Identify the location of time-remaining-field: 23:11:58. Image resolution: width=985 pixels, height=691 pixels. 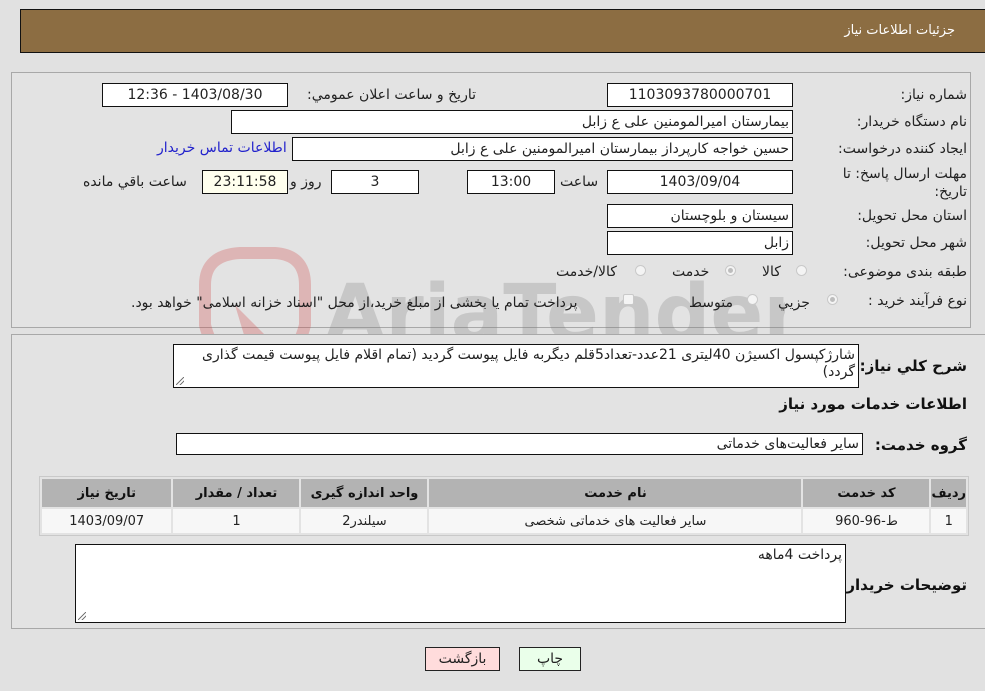
(245, 182).